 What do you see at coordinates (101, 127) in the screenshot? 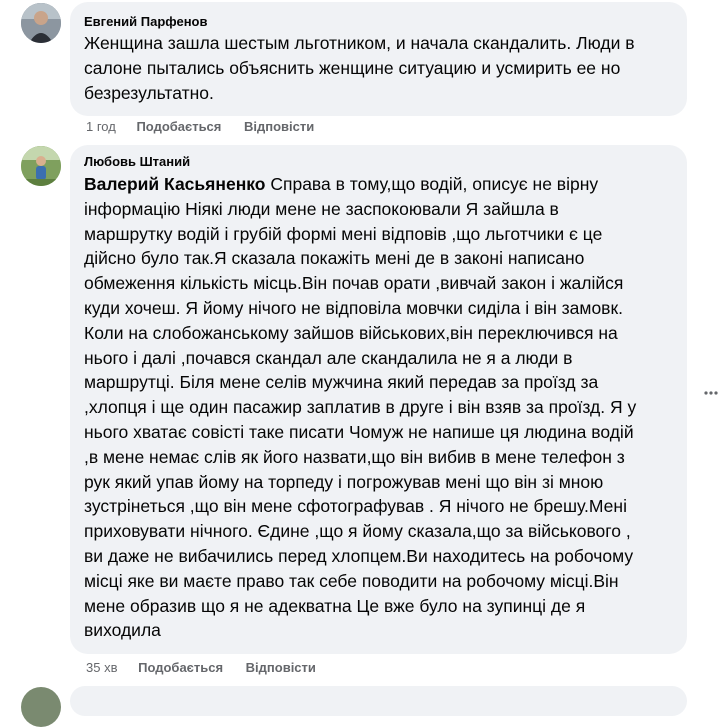
I see `comment-timestamp: 1 год` at bounding box center [101, 127].